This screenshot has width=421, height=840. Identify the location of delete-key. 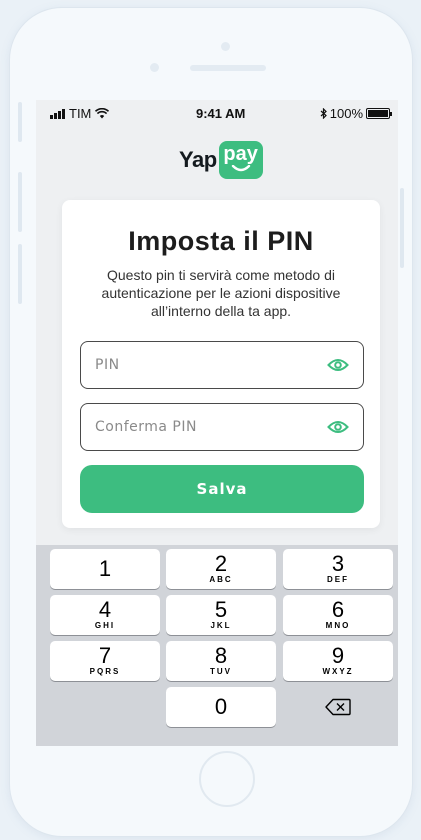
(338, 707).